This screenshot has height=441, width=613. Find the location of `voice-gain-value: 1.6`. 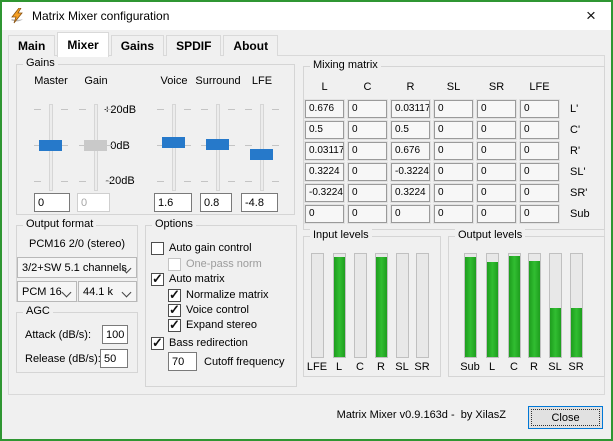

voice-gain-value: 1.6 is located at coordinates (173, 202).